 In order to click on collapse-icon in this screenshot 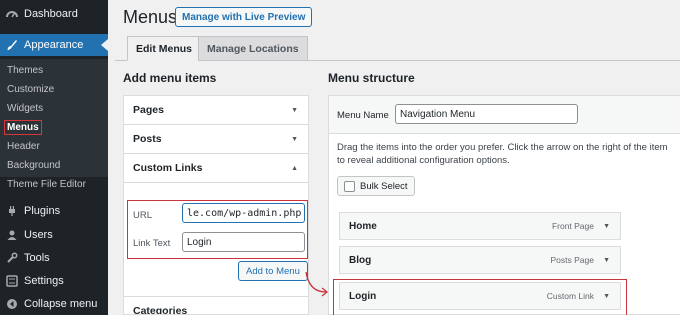, I will do `click(12, 304)`.